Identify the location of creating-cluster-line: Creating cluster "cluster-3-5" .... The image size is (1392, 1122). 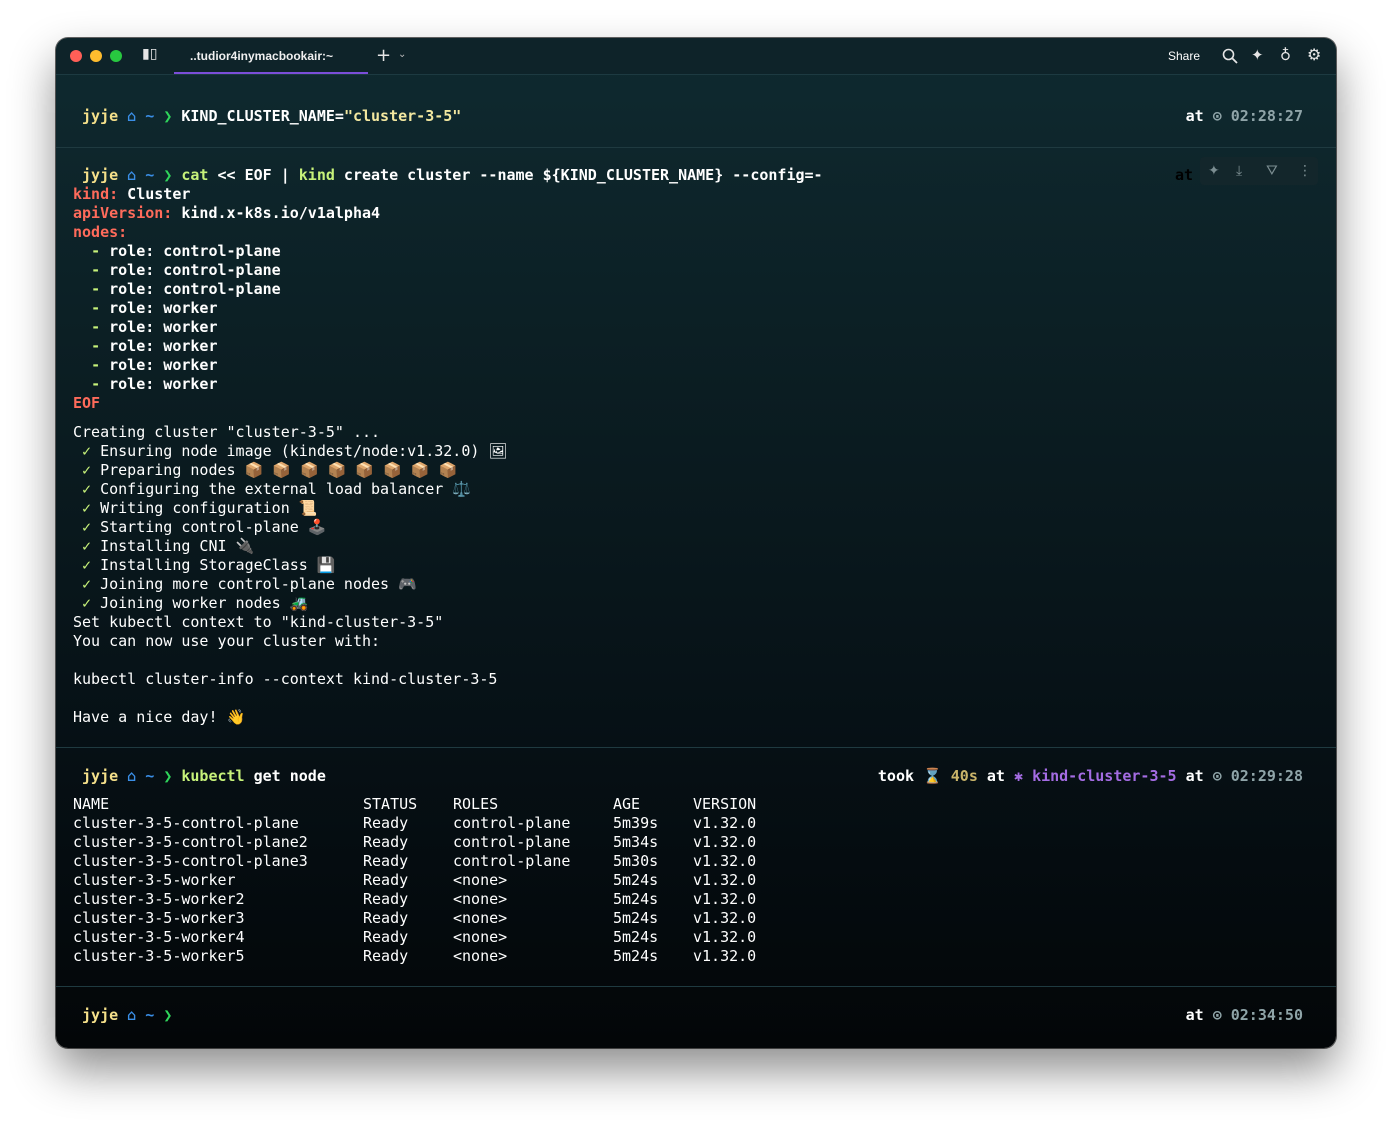
(227, 432).